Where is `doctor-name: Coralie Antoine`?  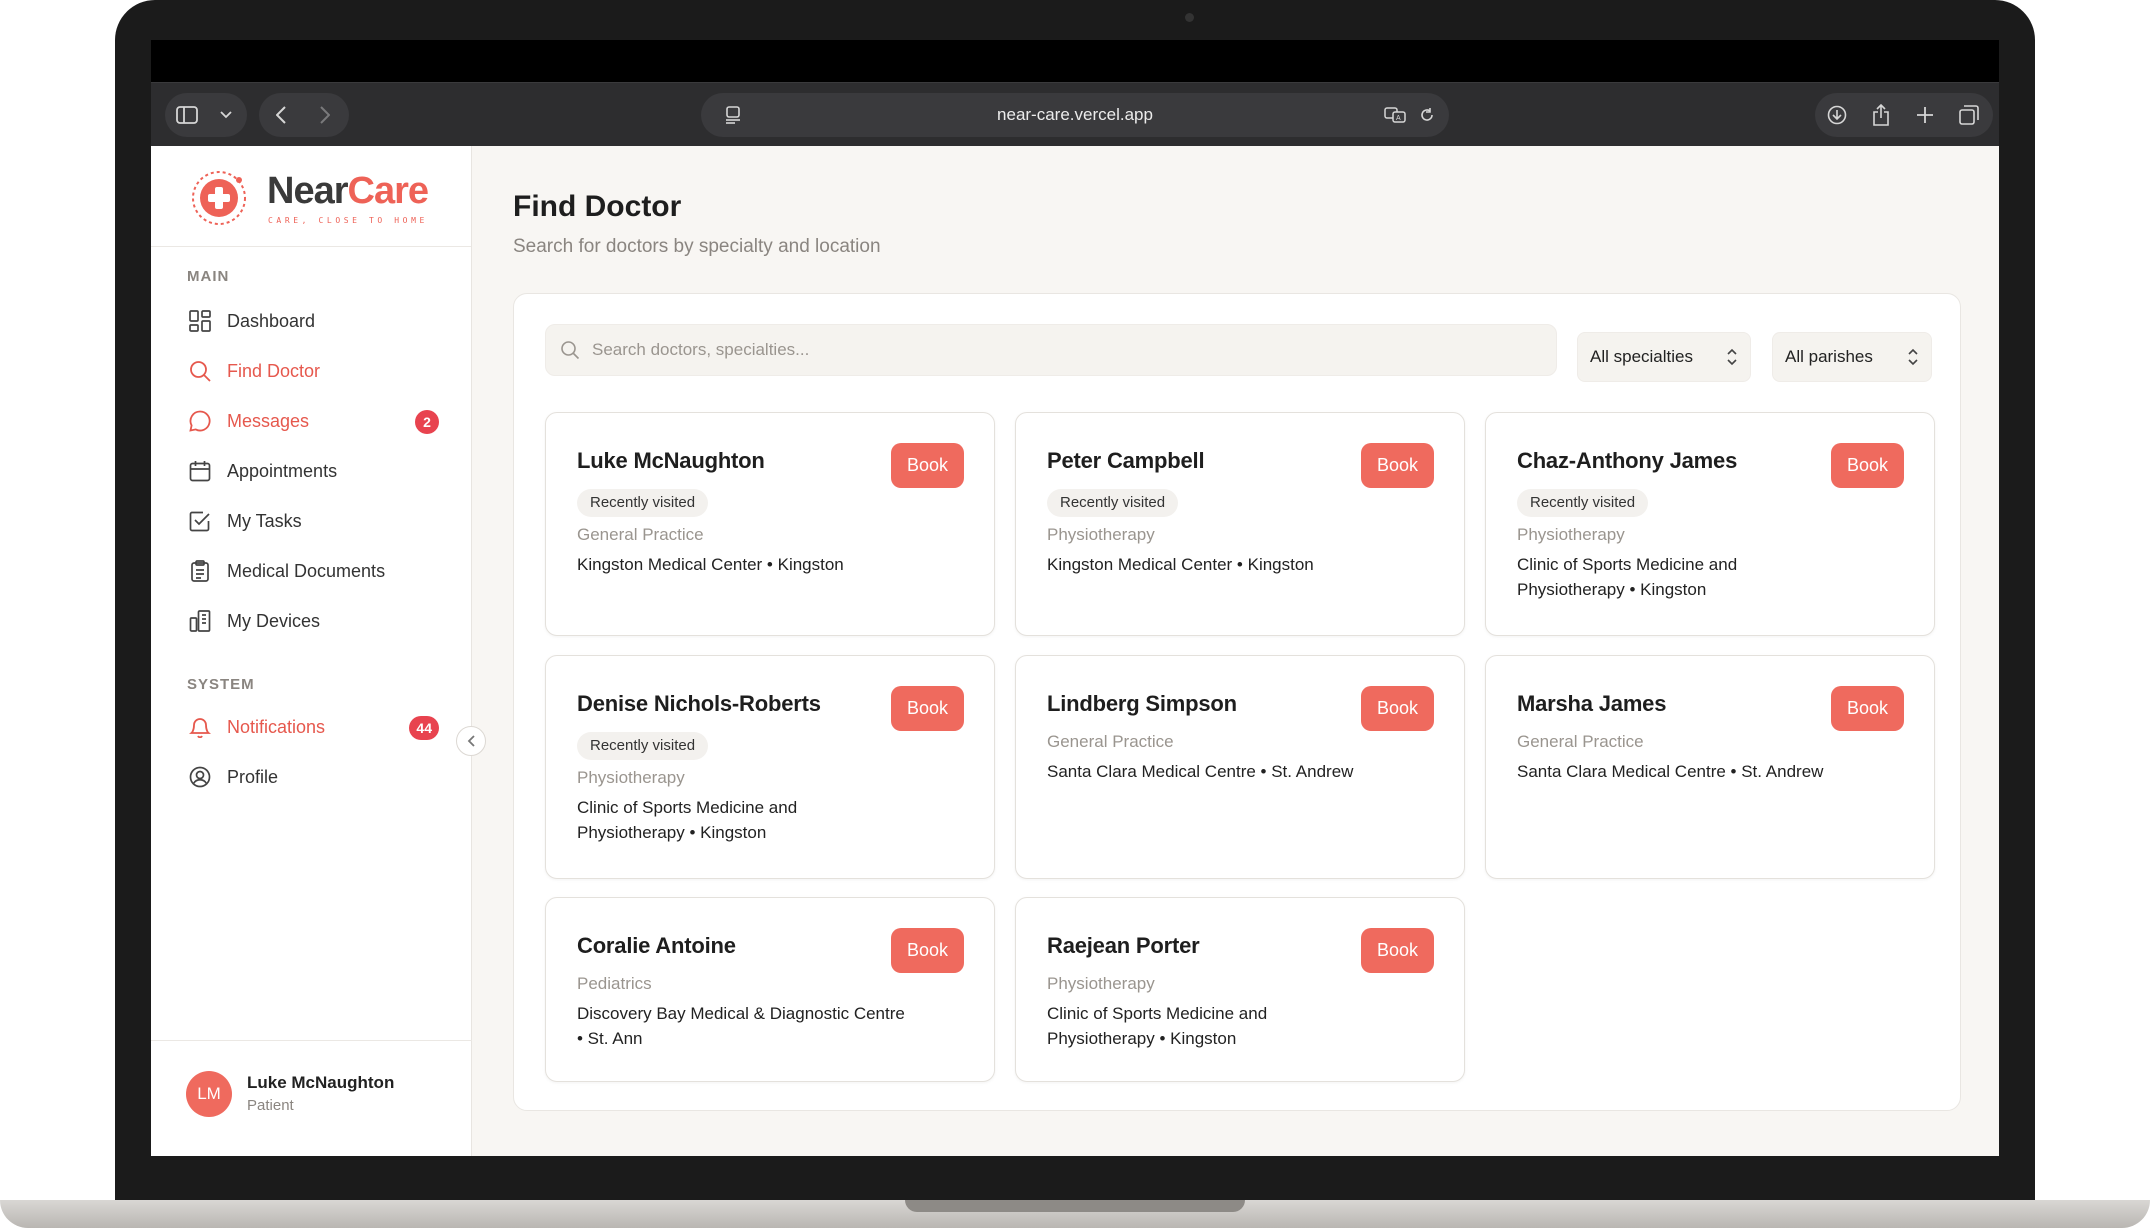 doctor-name: Coralie Antoine is located at coordinates (656, 945).